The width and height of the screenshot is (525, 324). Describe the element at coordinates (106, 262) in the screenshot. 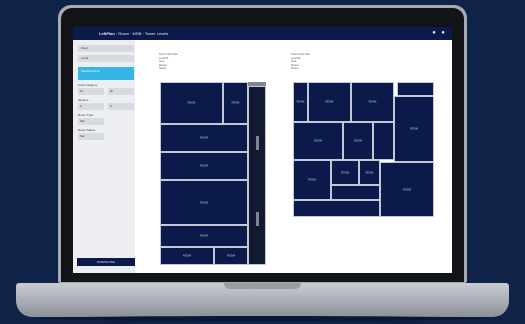

I see `download-button: DOWNLOAD` at that location.